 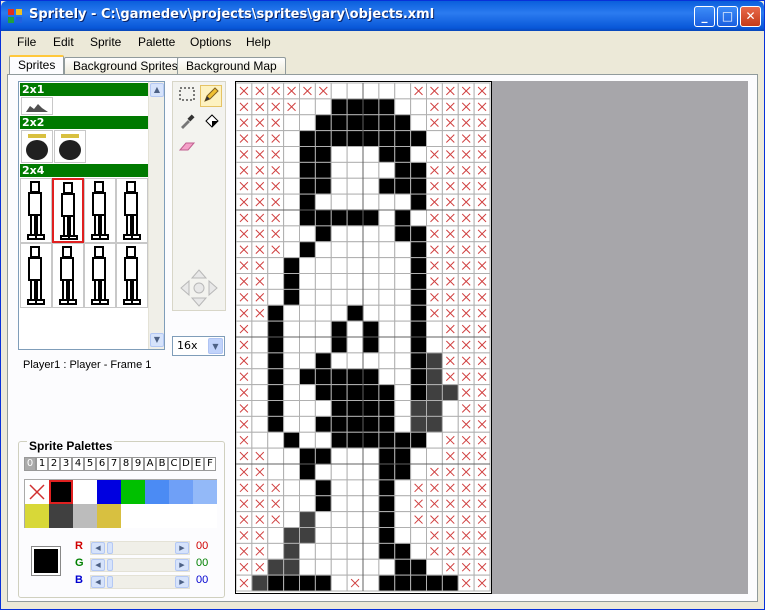 I want to click on menu-help: Help, so click(x=258, y=42).